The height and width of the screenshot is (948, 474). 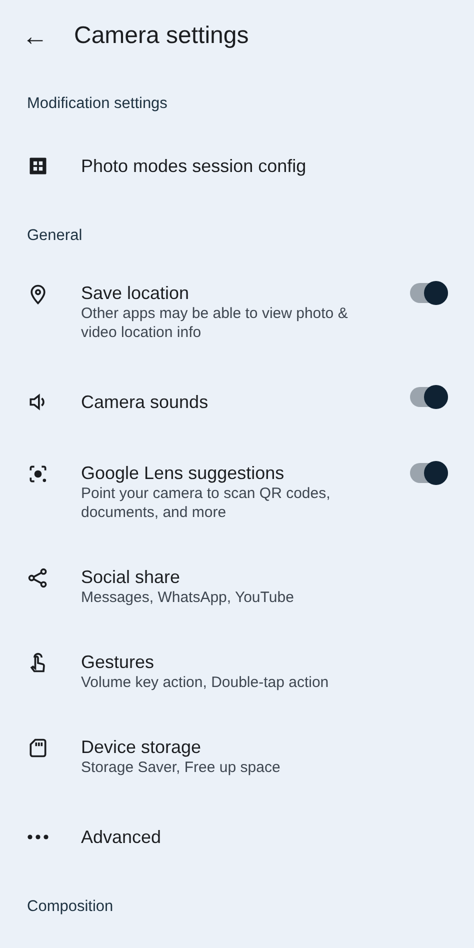 What do you see at coordinates (215, 323) in the screenshot?
I see `setting-description: Other apps may be able to view photo & video location info` at bounding box center [215, 323].